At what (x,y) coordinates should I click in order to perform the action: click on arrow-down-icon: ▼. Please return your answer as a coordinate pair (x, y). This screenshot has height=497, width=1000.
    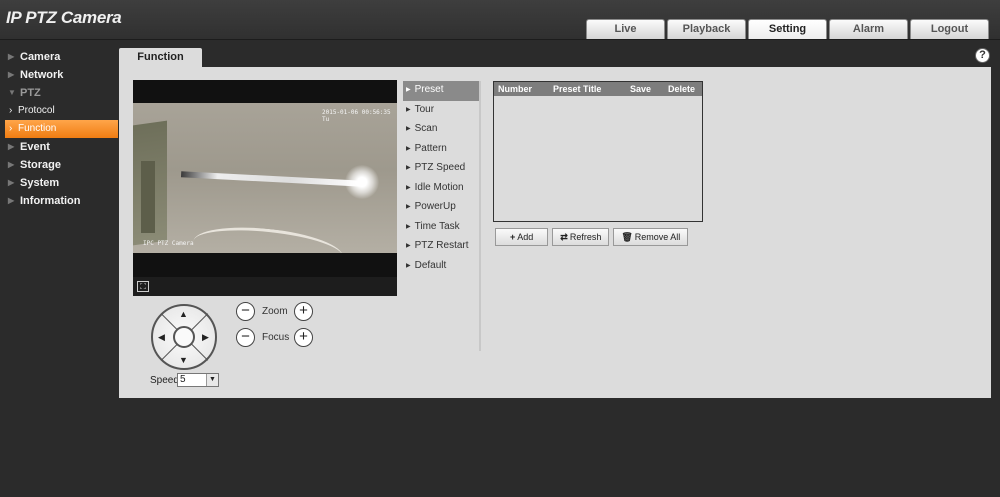
    Looking at the image, I should click on (183, 360).